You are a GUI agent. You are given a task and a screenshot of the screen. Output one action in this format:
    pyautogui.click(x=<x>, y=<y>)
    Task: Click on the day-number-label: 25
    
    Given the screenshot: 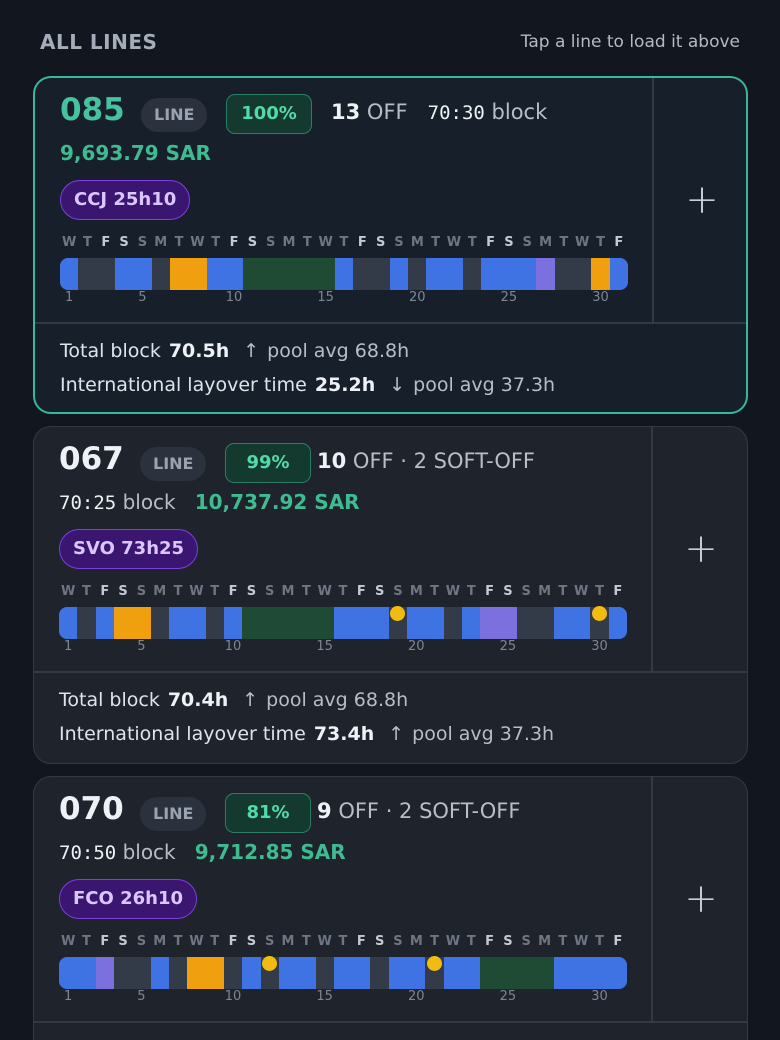 What is the action you would take?
    pyautogui.click(x=509, y=297)
    